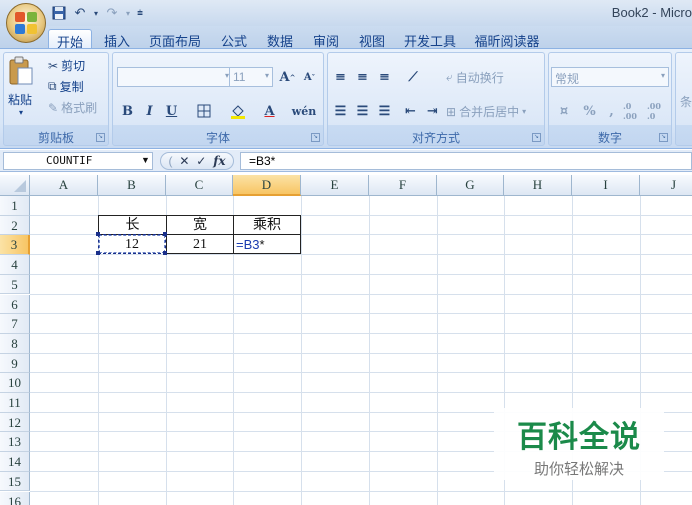 Image resolution: width=692 pixels, height=505 pixels. What do you see at coordinates (203, 111) in the screenshot?
I see `borders-button` at bounding box center [203, 111].